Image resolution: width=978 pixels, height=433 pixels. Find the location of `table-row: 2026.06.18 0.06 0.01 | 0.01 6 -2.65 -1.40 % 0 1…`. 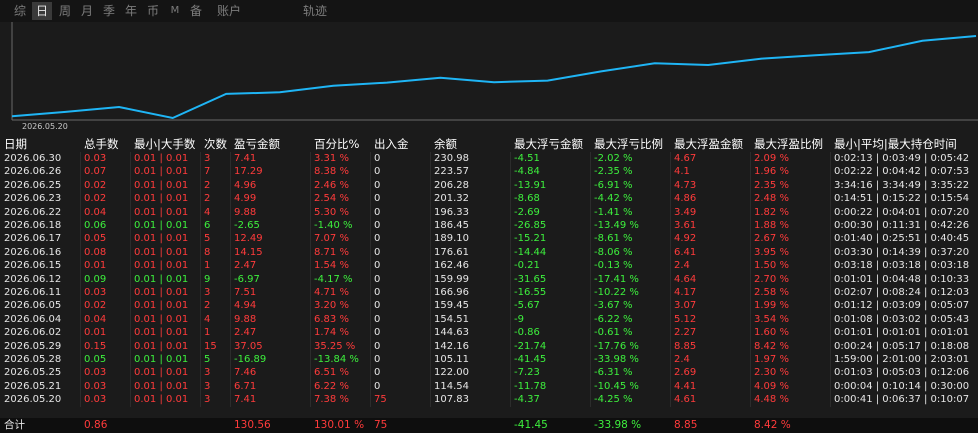

table-row: 2026.06.18 0.06 0.01 | 0.01 6 -2.65 -1.40 % 0 1… is located at coordinates (489, 226).